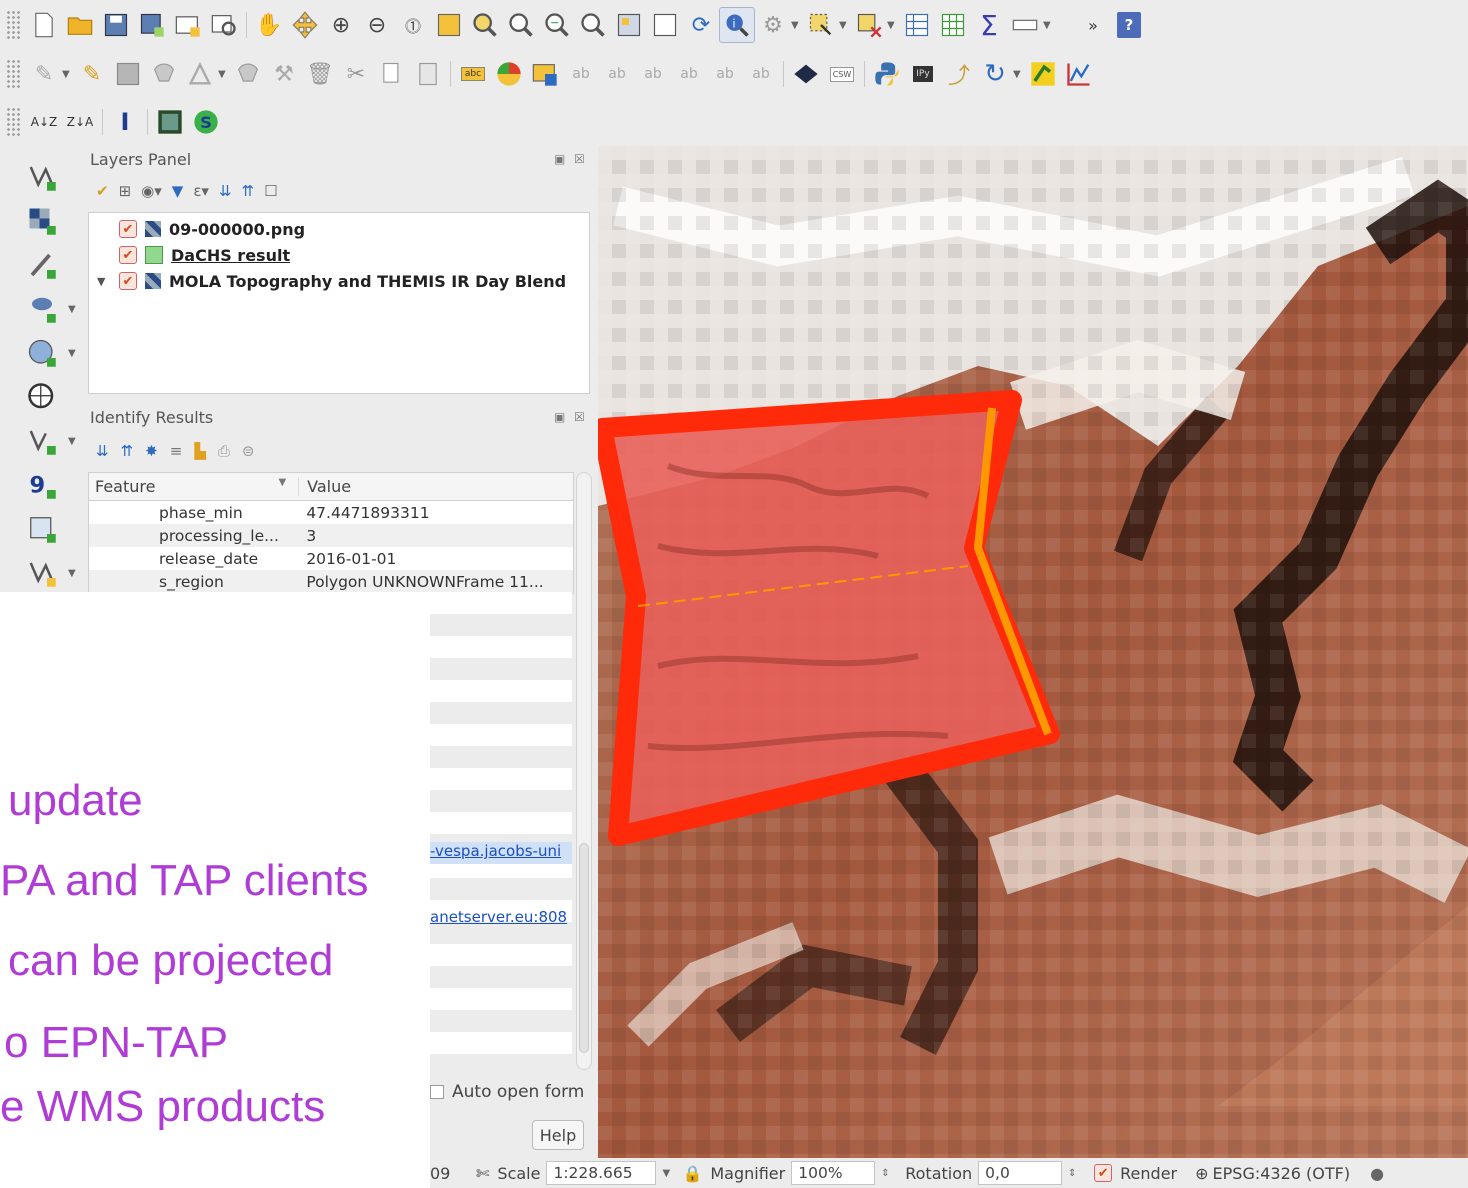  Describe the element at coordinates (989, 25) in the screenshot. I see `statistics-icon: Σ` at that location.